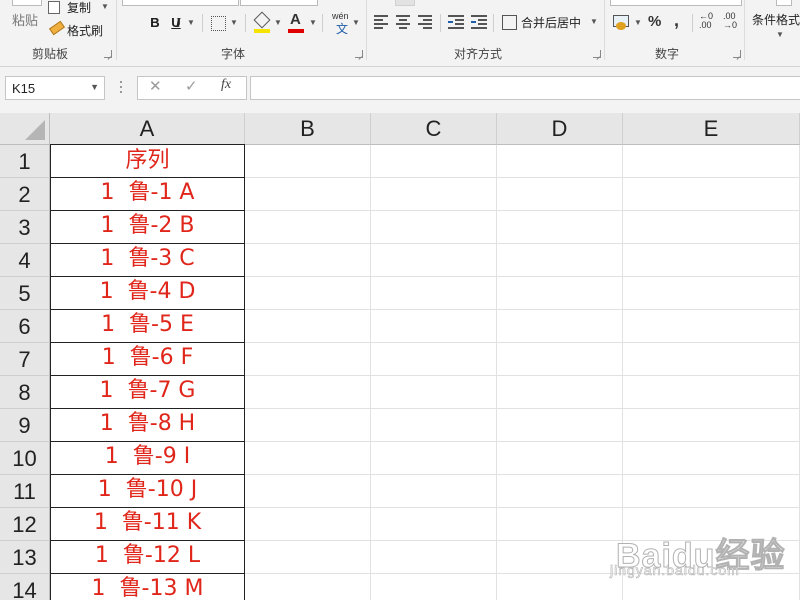 Image resolution: width=800 pixels, height=600 pixels. What do you see at coordinates (434, 260) in the screenshot?
I see `cell-c4` at bounding box center [434, 260].